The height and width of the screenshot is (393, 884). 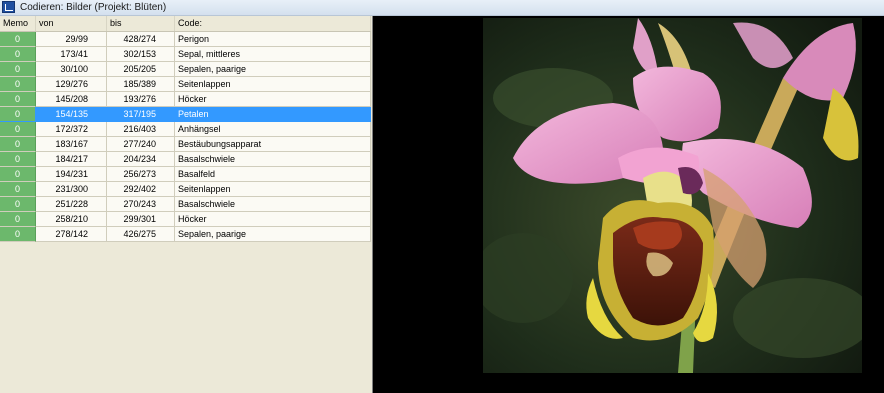 What do you see at coordinates (71, 204) in the screenshot?
I see `von-cell: 251/228` at bounding box center [71, 204].